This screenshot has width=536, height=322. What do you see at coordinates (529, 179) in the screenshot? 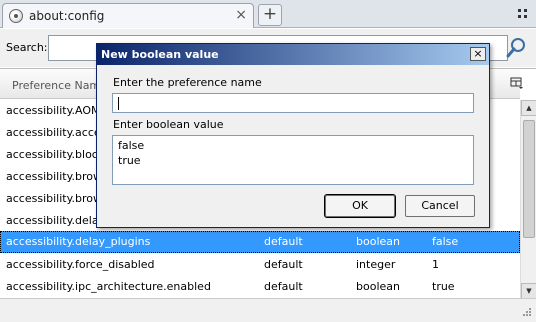
I see `scrollbar-thumb` at bounding box center [529, 179].